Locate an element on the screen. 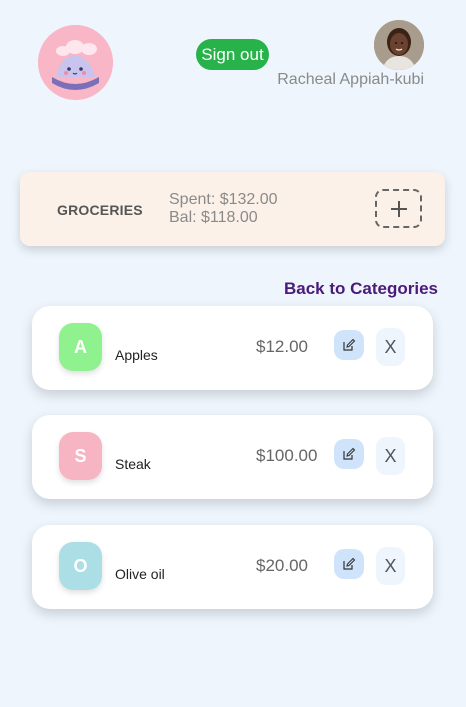 Image resolution: width=466 pixels, height=707 pixels. back-to-categories-link: Back to Categories is located at coordinates (361, 289).